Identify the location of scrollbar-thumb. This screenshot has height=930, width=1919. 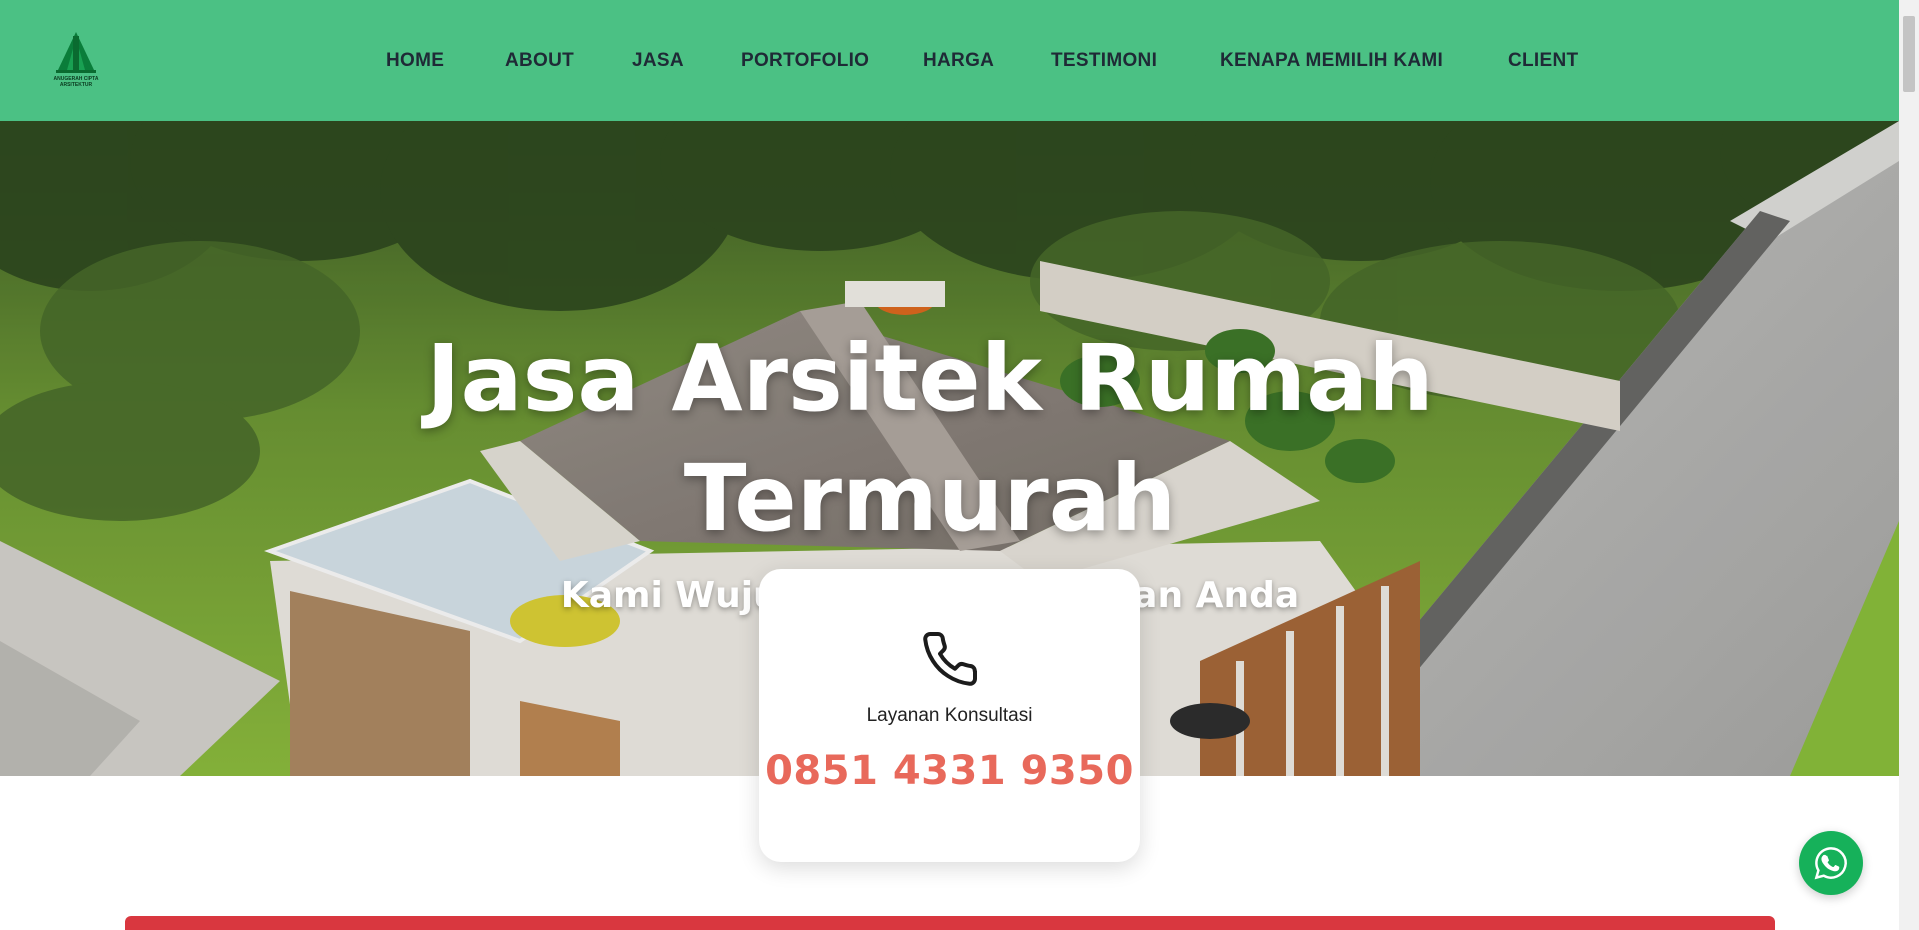
(1909, 54).